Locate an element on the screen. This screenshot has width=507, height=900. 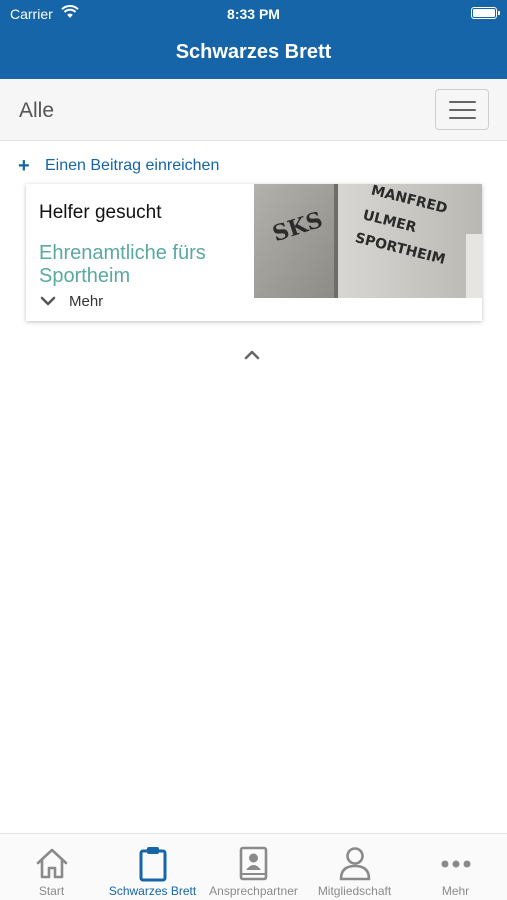
clock: 8:33 PM is located at coordinates (253, 14).